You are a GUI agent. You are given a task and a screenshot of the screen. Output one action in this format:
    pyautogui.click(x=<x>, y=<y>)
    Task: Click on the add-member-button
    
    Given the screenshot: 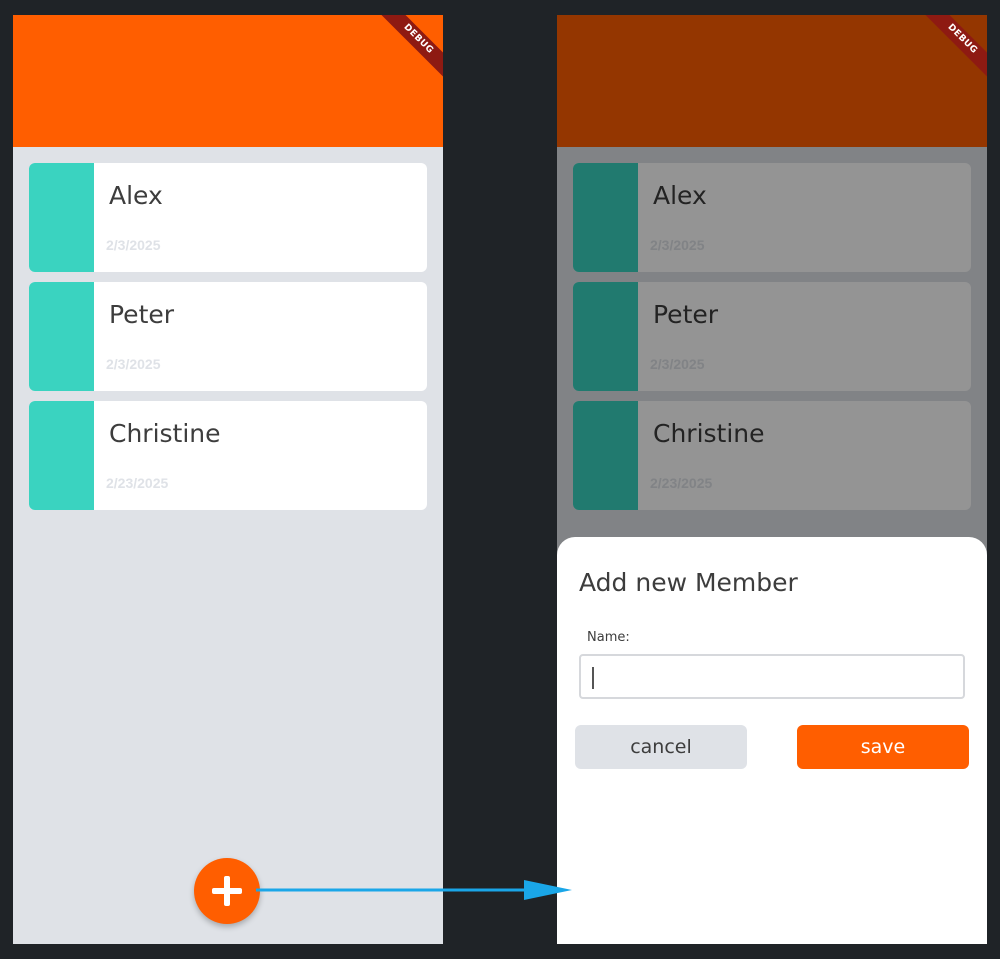 What is the action you would take?
    pyautogui.click(x=227, y=891)
    